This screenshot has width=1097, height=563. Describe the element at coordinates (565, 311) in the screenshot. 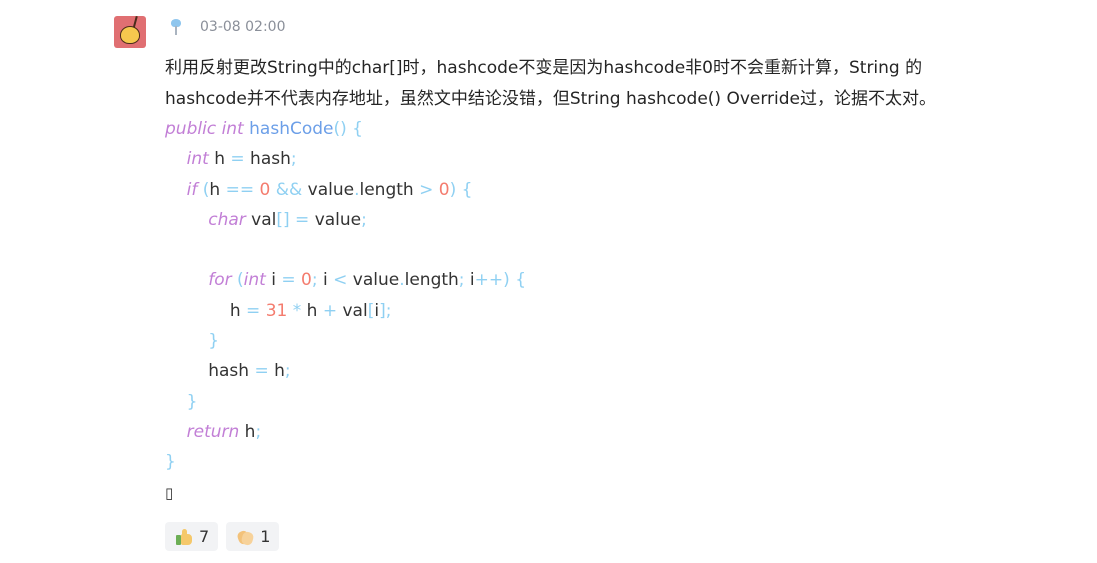

I see `code-line: h = 31 * h + val[i];` at that location.